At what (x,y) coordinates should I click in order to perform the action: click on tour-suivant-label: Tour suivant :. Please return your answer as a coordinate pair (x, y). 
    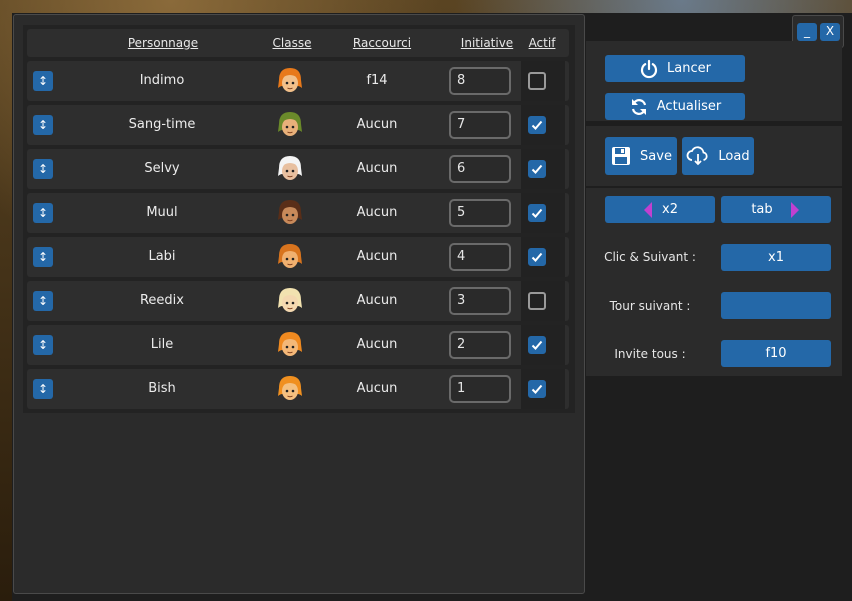
    Looking at the image, I should click on (650, 306).